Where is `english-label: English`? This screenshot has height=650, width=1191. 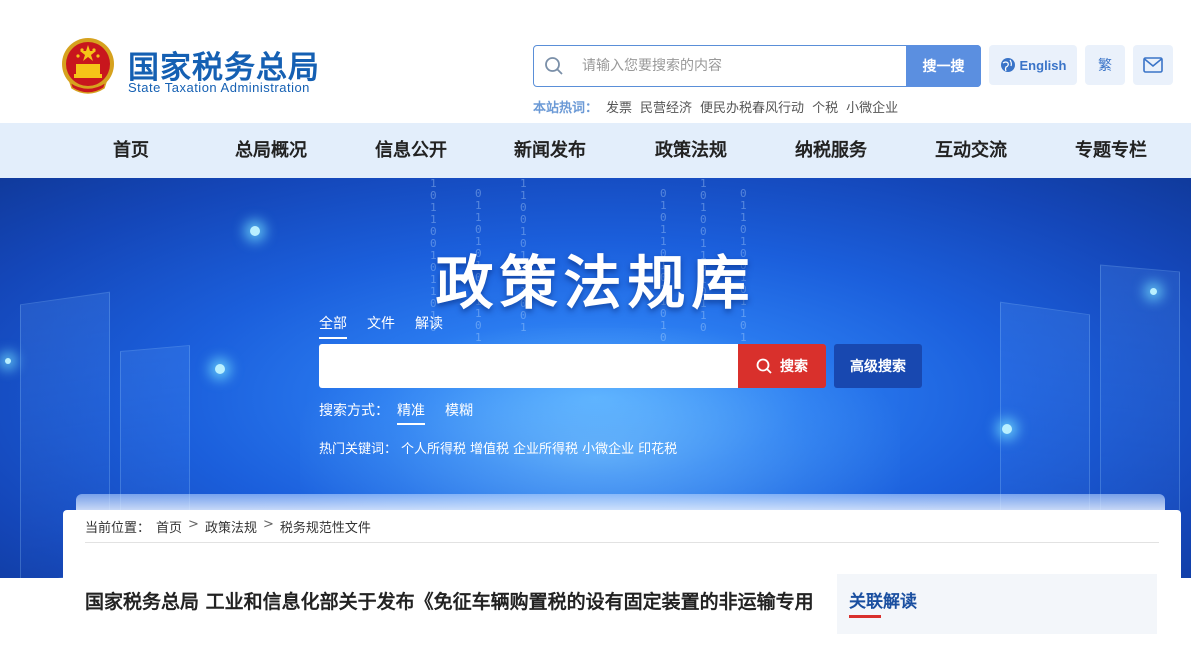 english-label: English is located at coordinates (1043, 65).